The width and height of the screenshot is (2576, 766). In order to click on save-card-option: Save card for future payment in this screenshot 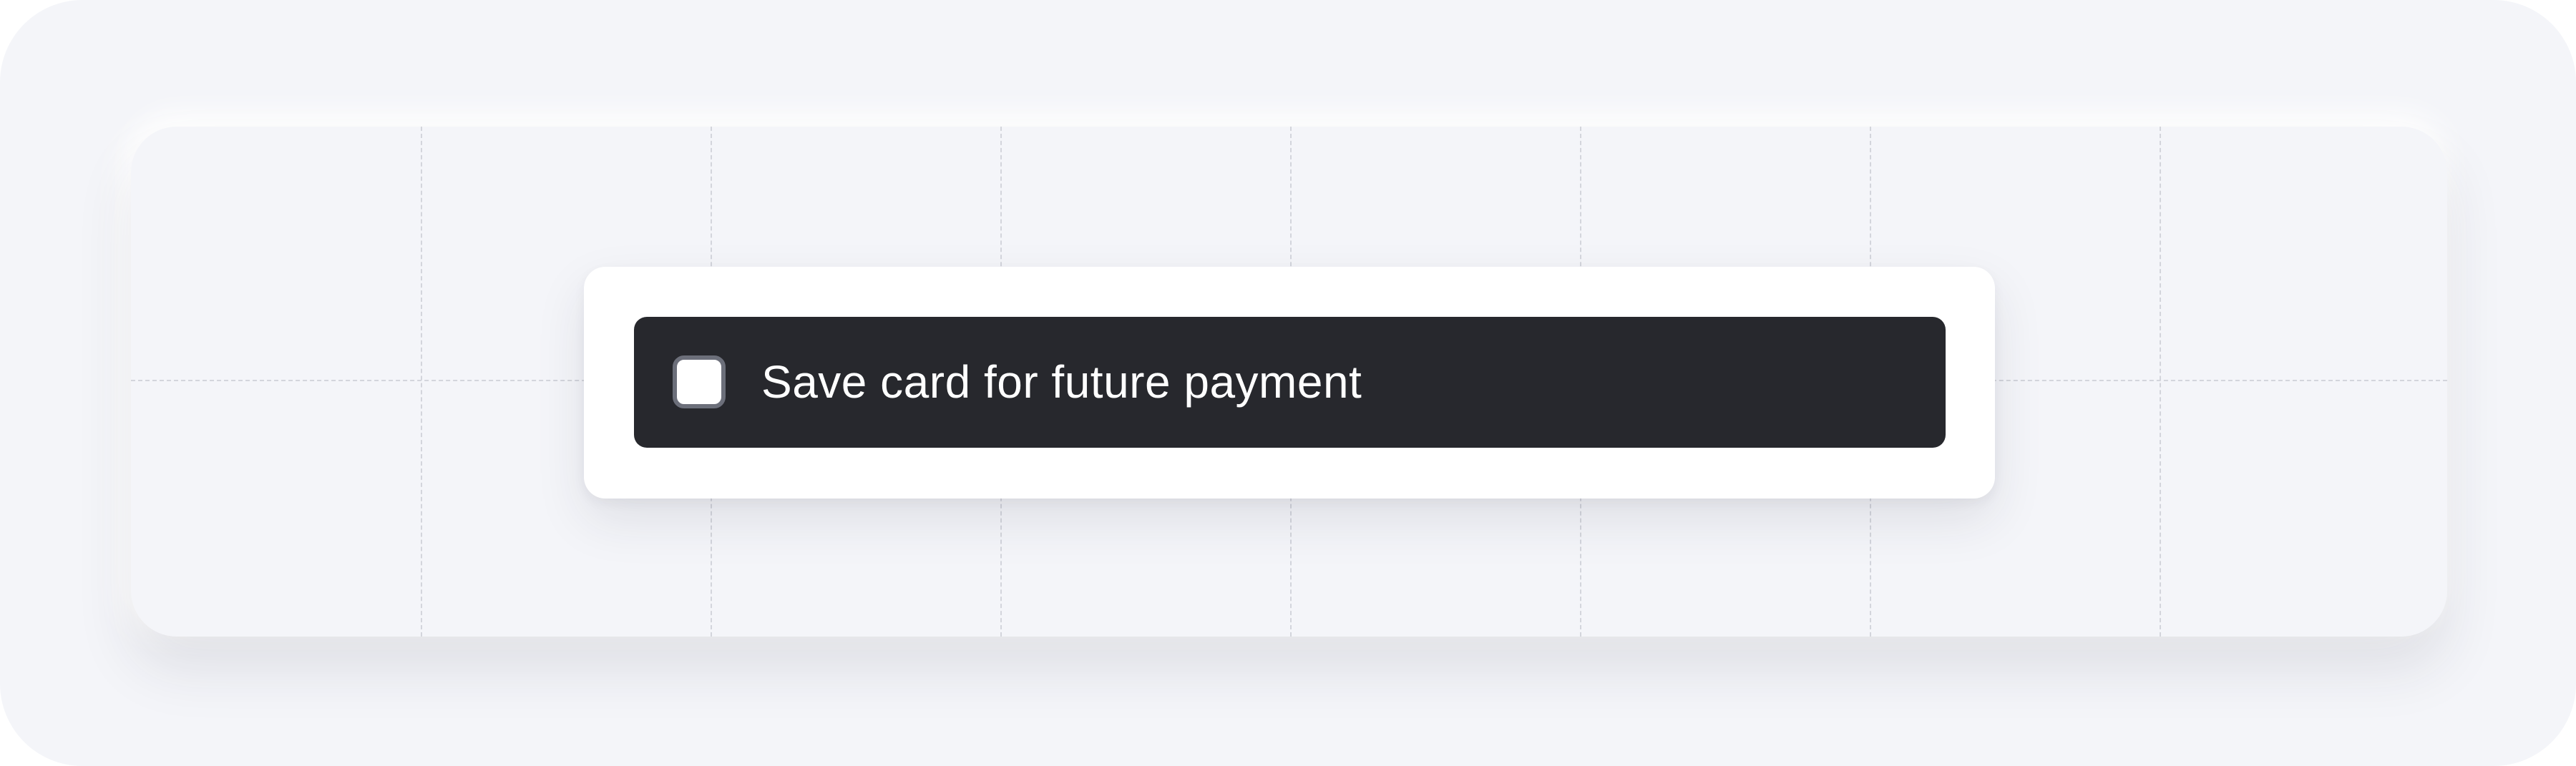, I will do `click(1290, 382)`.